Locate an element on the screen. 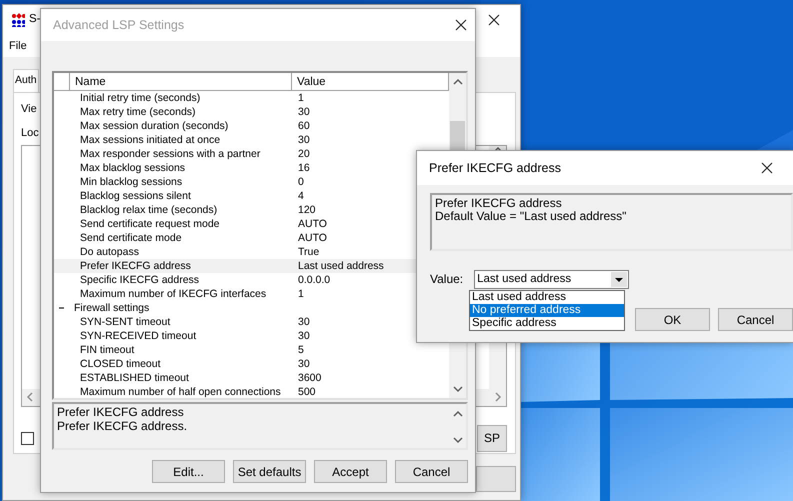  setting-value: True is located at coordinates (309, 252).